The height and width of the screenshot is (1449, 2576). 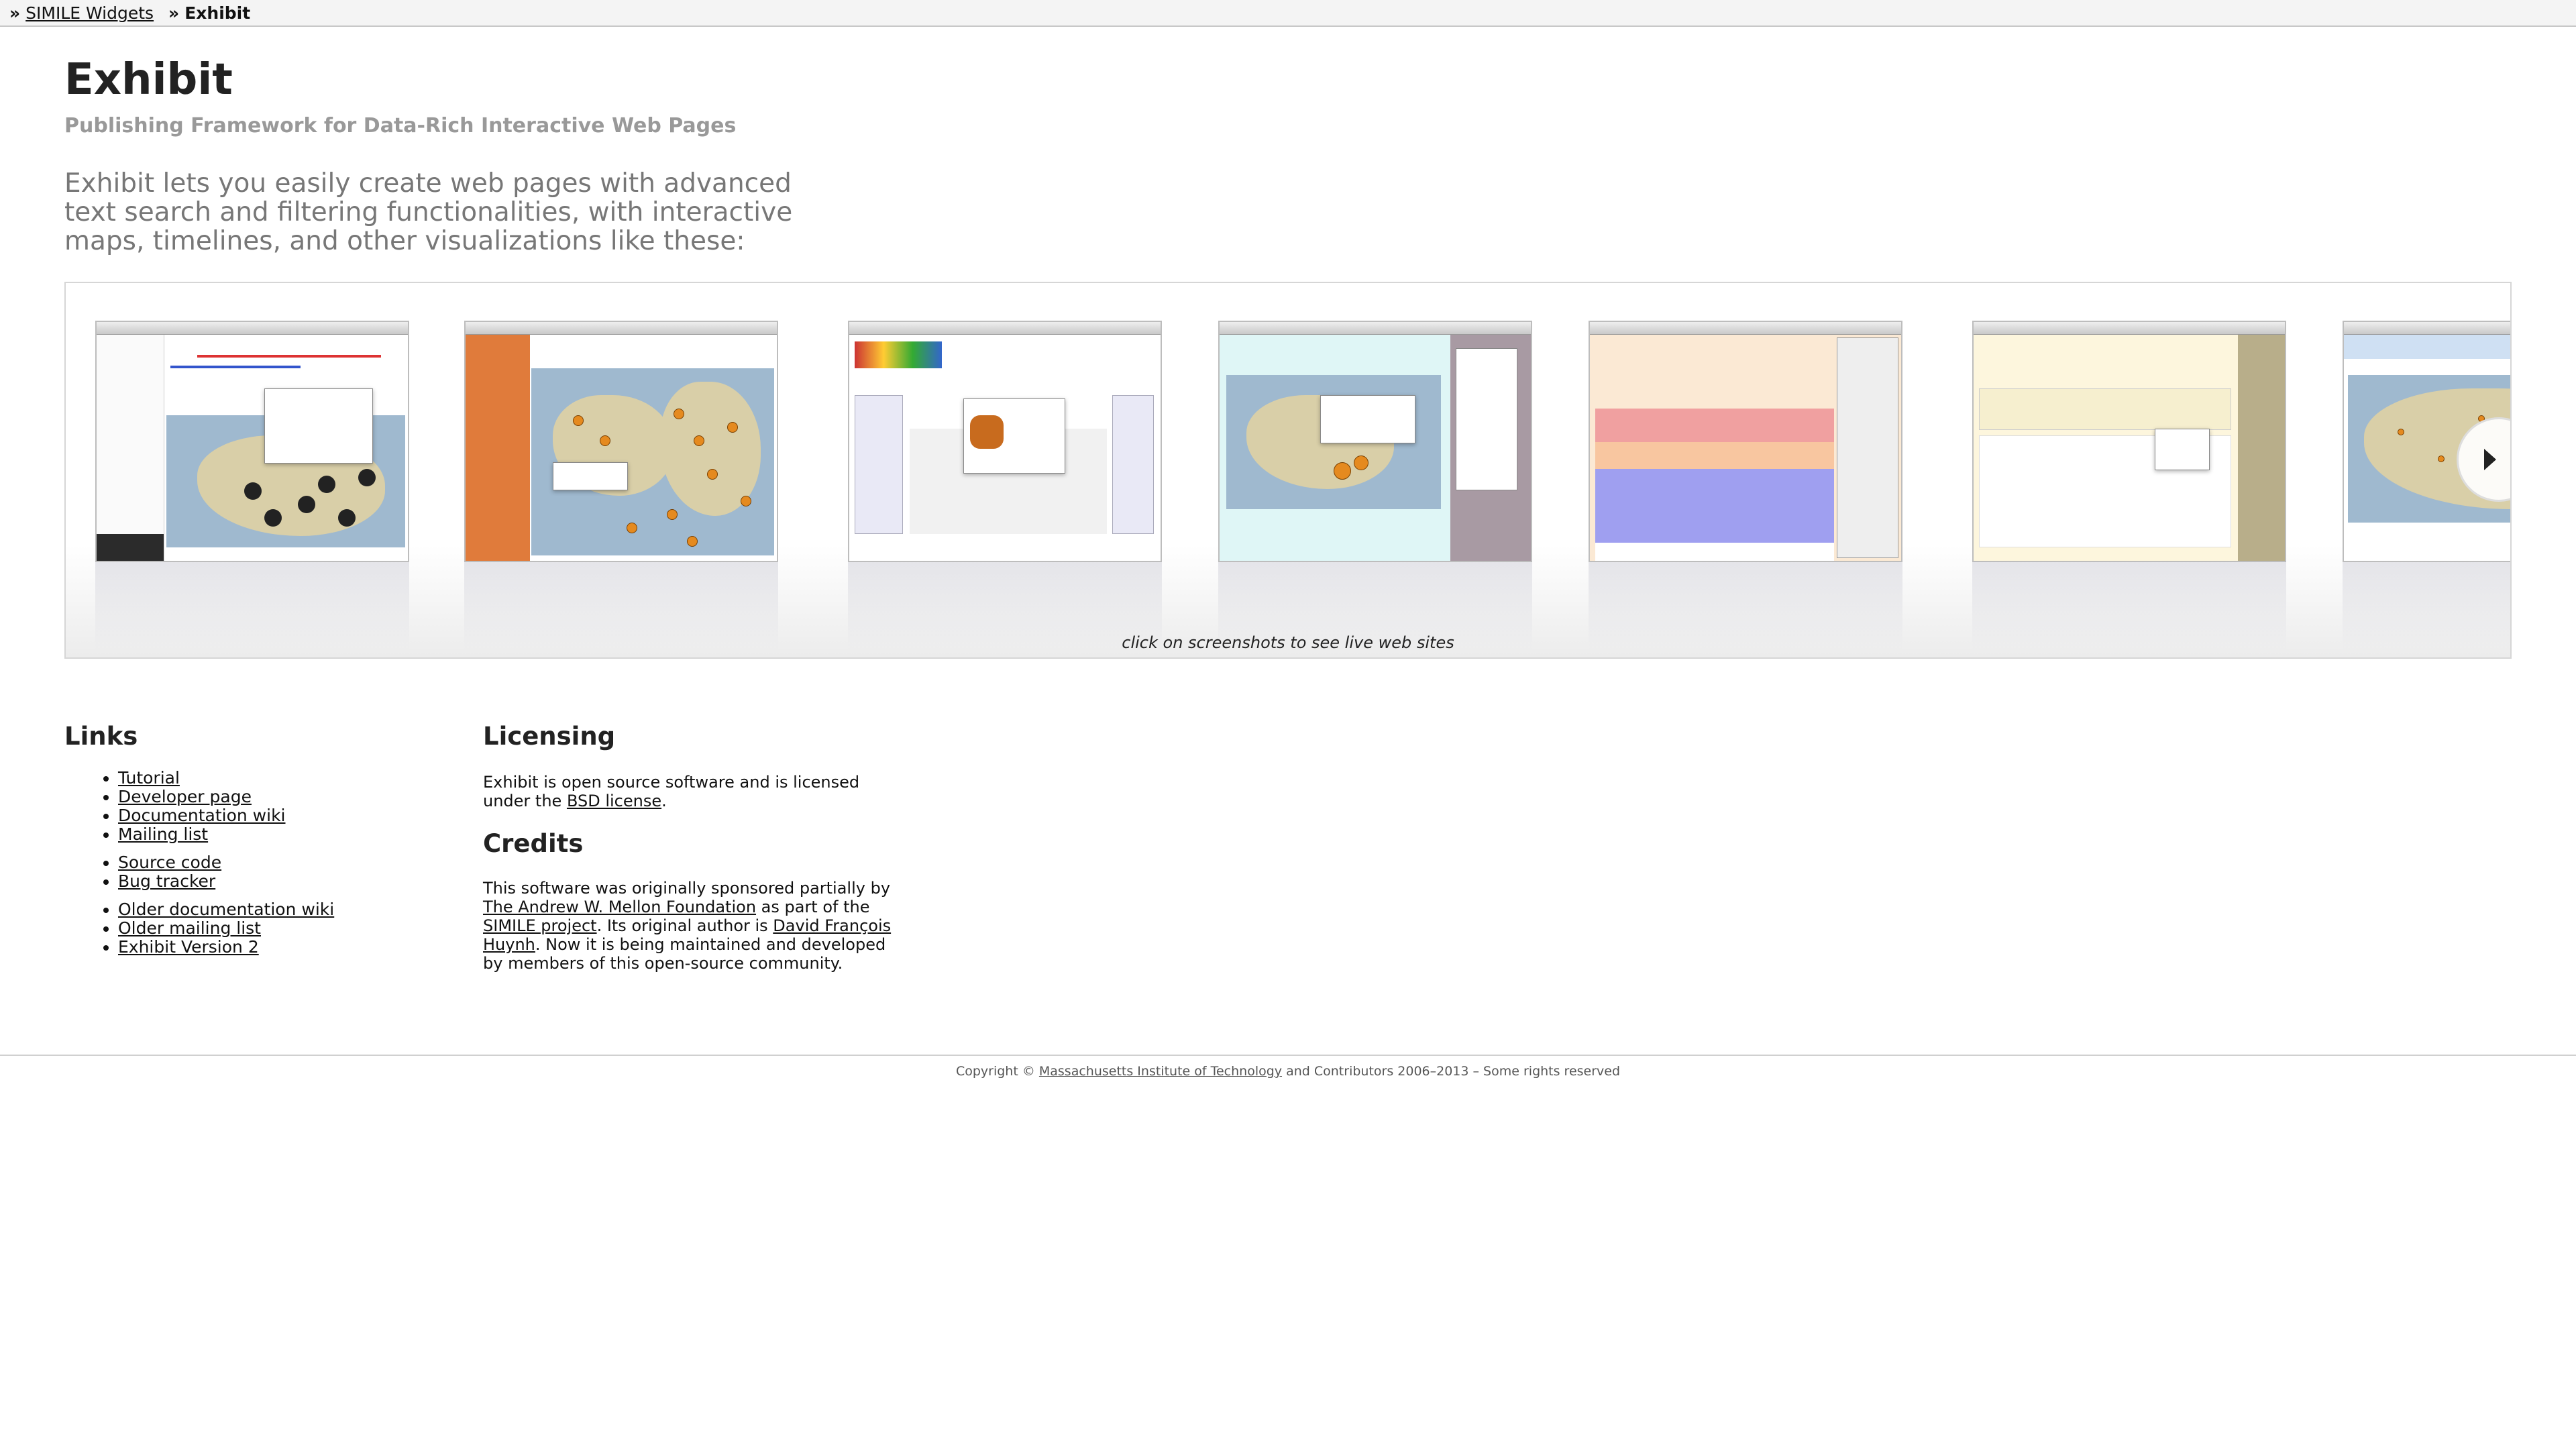 What do you see at coordinates (621, 441) in the screenshot?
I see `screenshot-flags-of-the-world` at bounding box center [621, 441].